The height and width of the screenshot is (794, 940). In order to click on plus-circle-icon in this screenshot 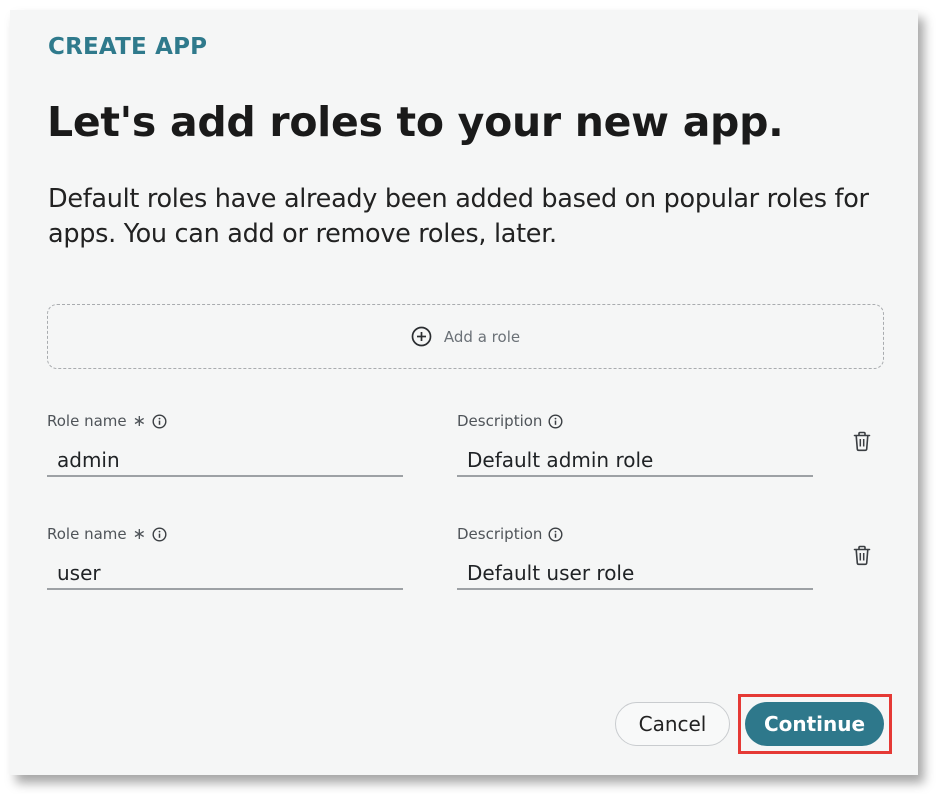, I will do `click(421, 336)`.